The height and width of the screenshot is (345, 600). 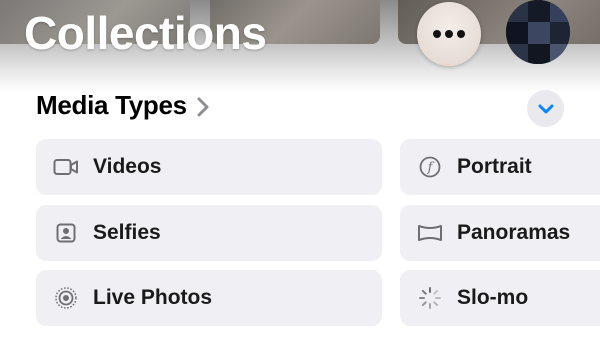 What do you see at coordinates (430, 233) in the screenshot?
I see `panorama-icon` at bounding box center [430, 233].